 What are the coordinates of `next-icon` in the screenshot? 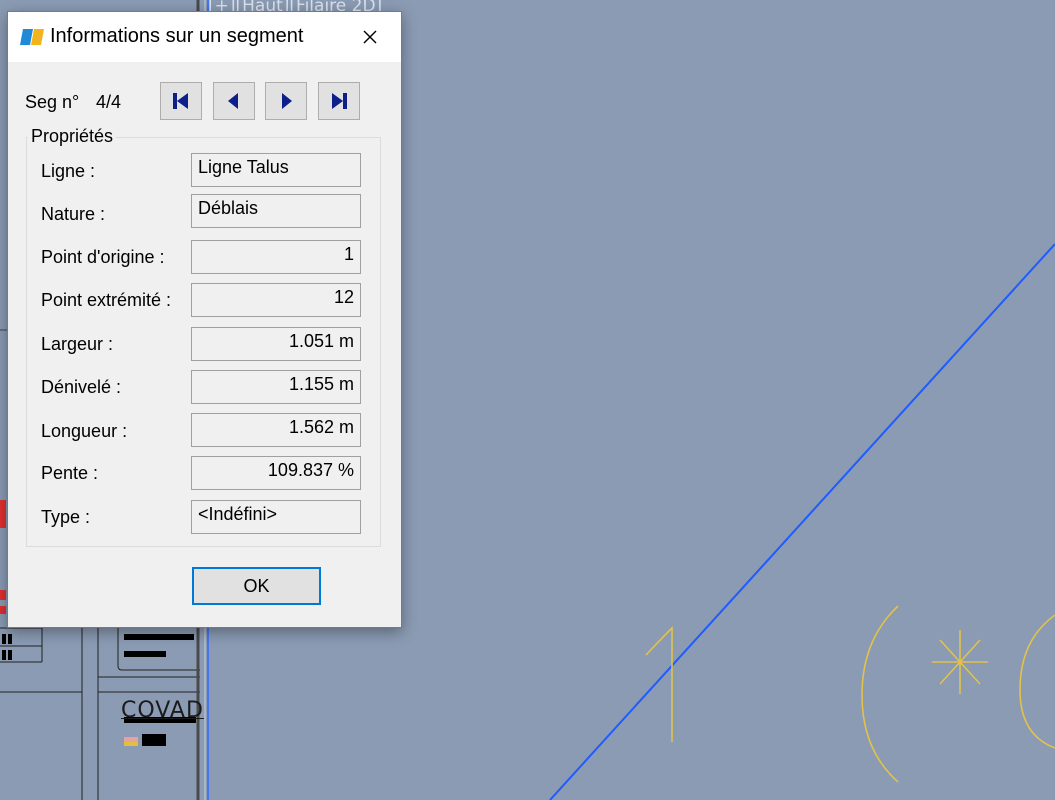 It's located at (287, 101).